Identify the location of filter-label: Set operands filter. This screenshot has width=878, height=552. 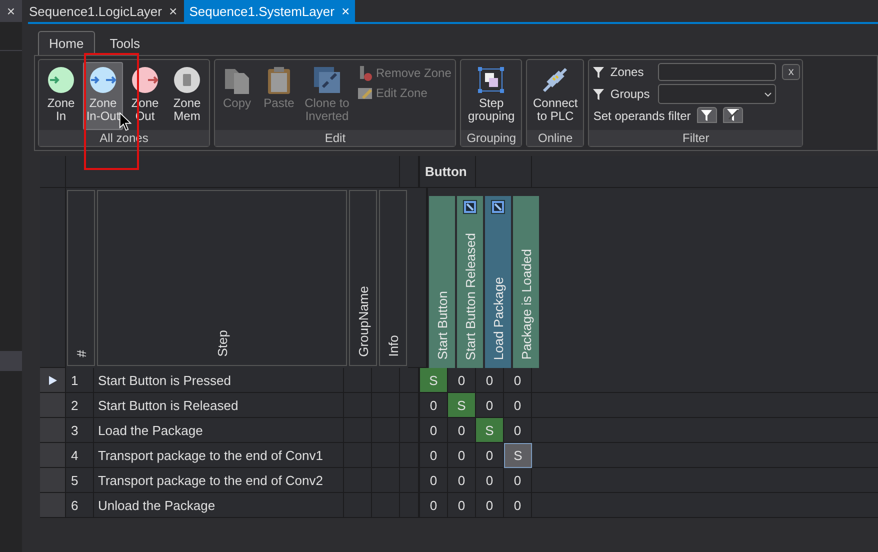
(642, 116).